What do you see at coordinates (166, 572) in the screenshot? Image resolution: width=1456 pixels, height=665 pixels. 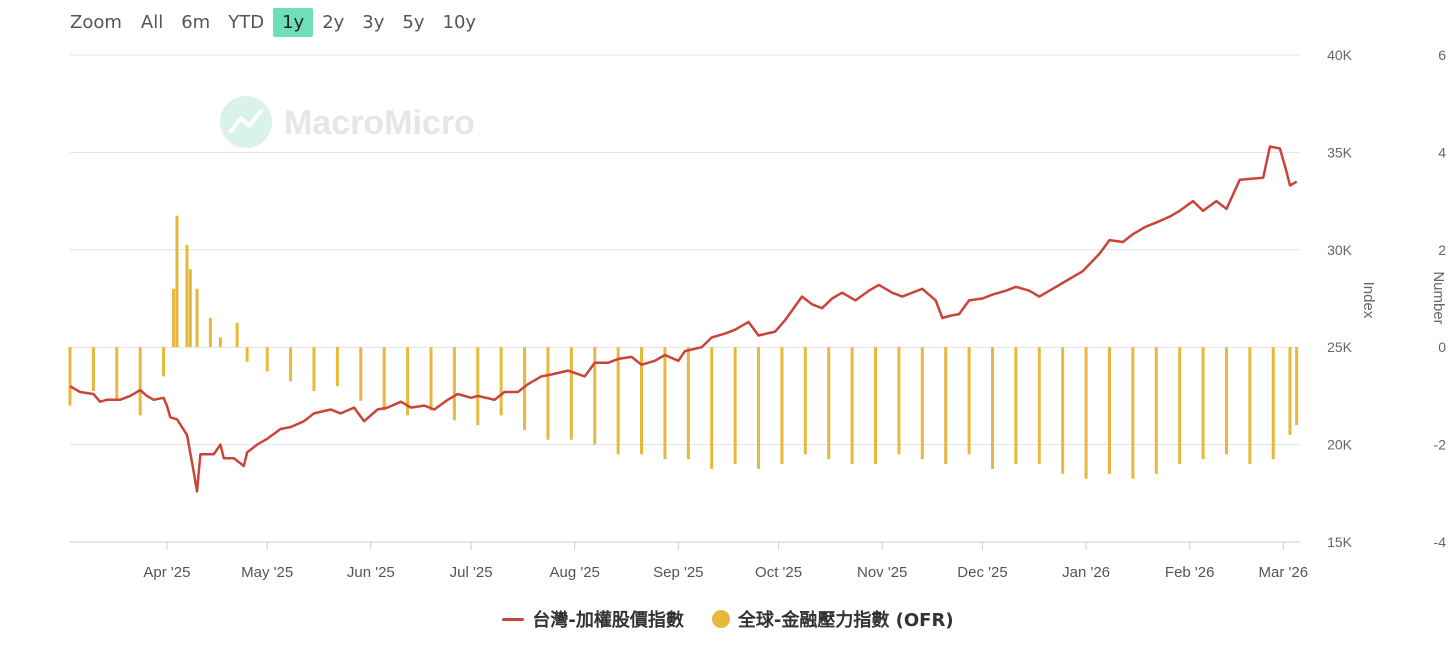 I see `x-tick-label: Apr '25` at bounding box center [166, 572].